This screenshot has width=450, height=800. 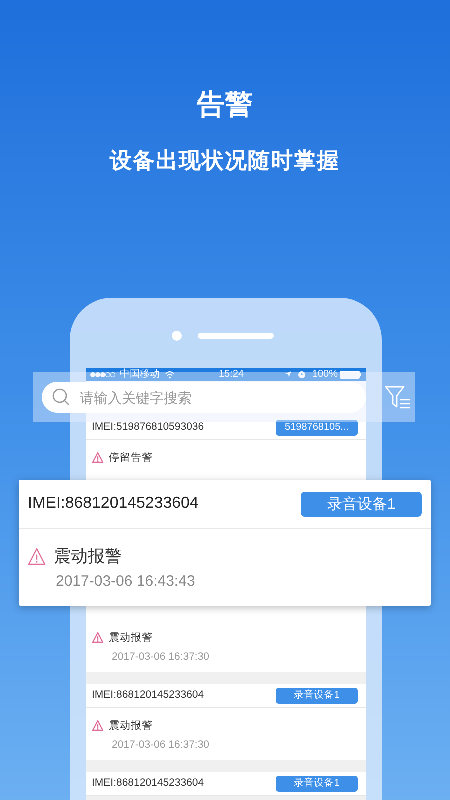 I want to click on carrier-name: 中国移动, so click(x=140, y=374).